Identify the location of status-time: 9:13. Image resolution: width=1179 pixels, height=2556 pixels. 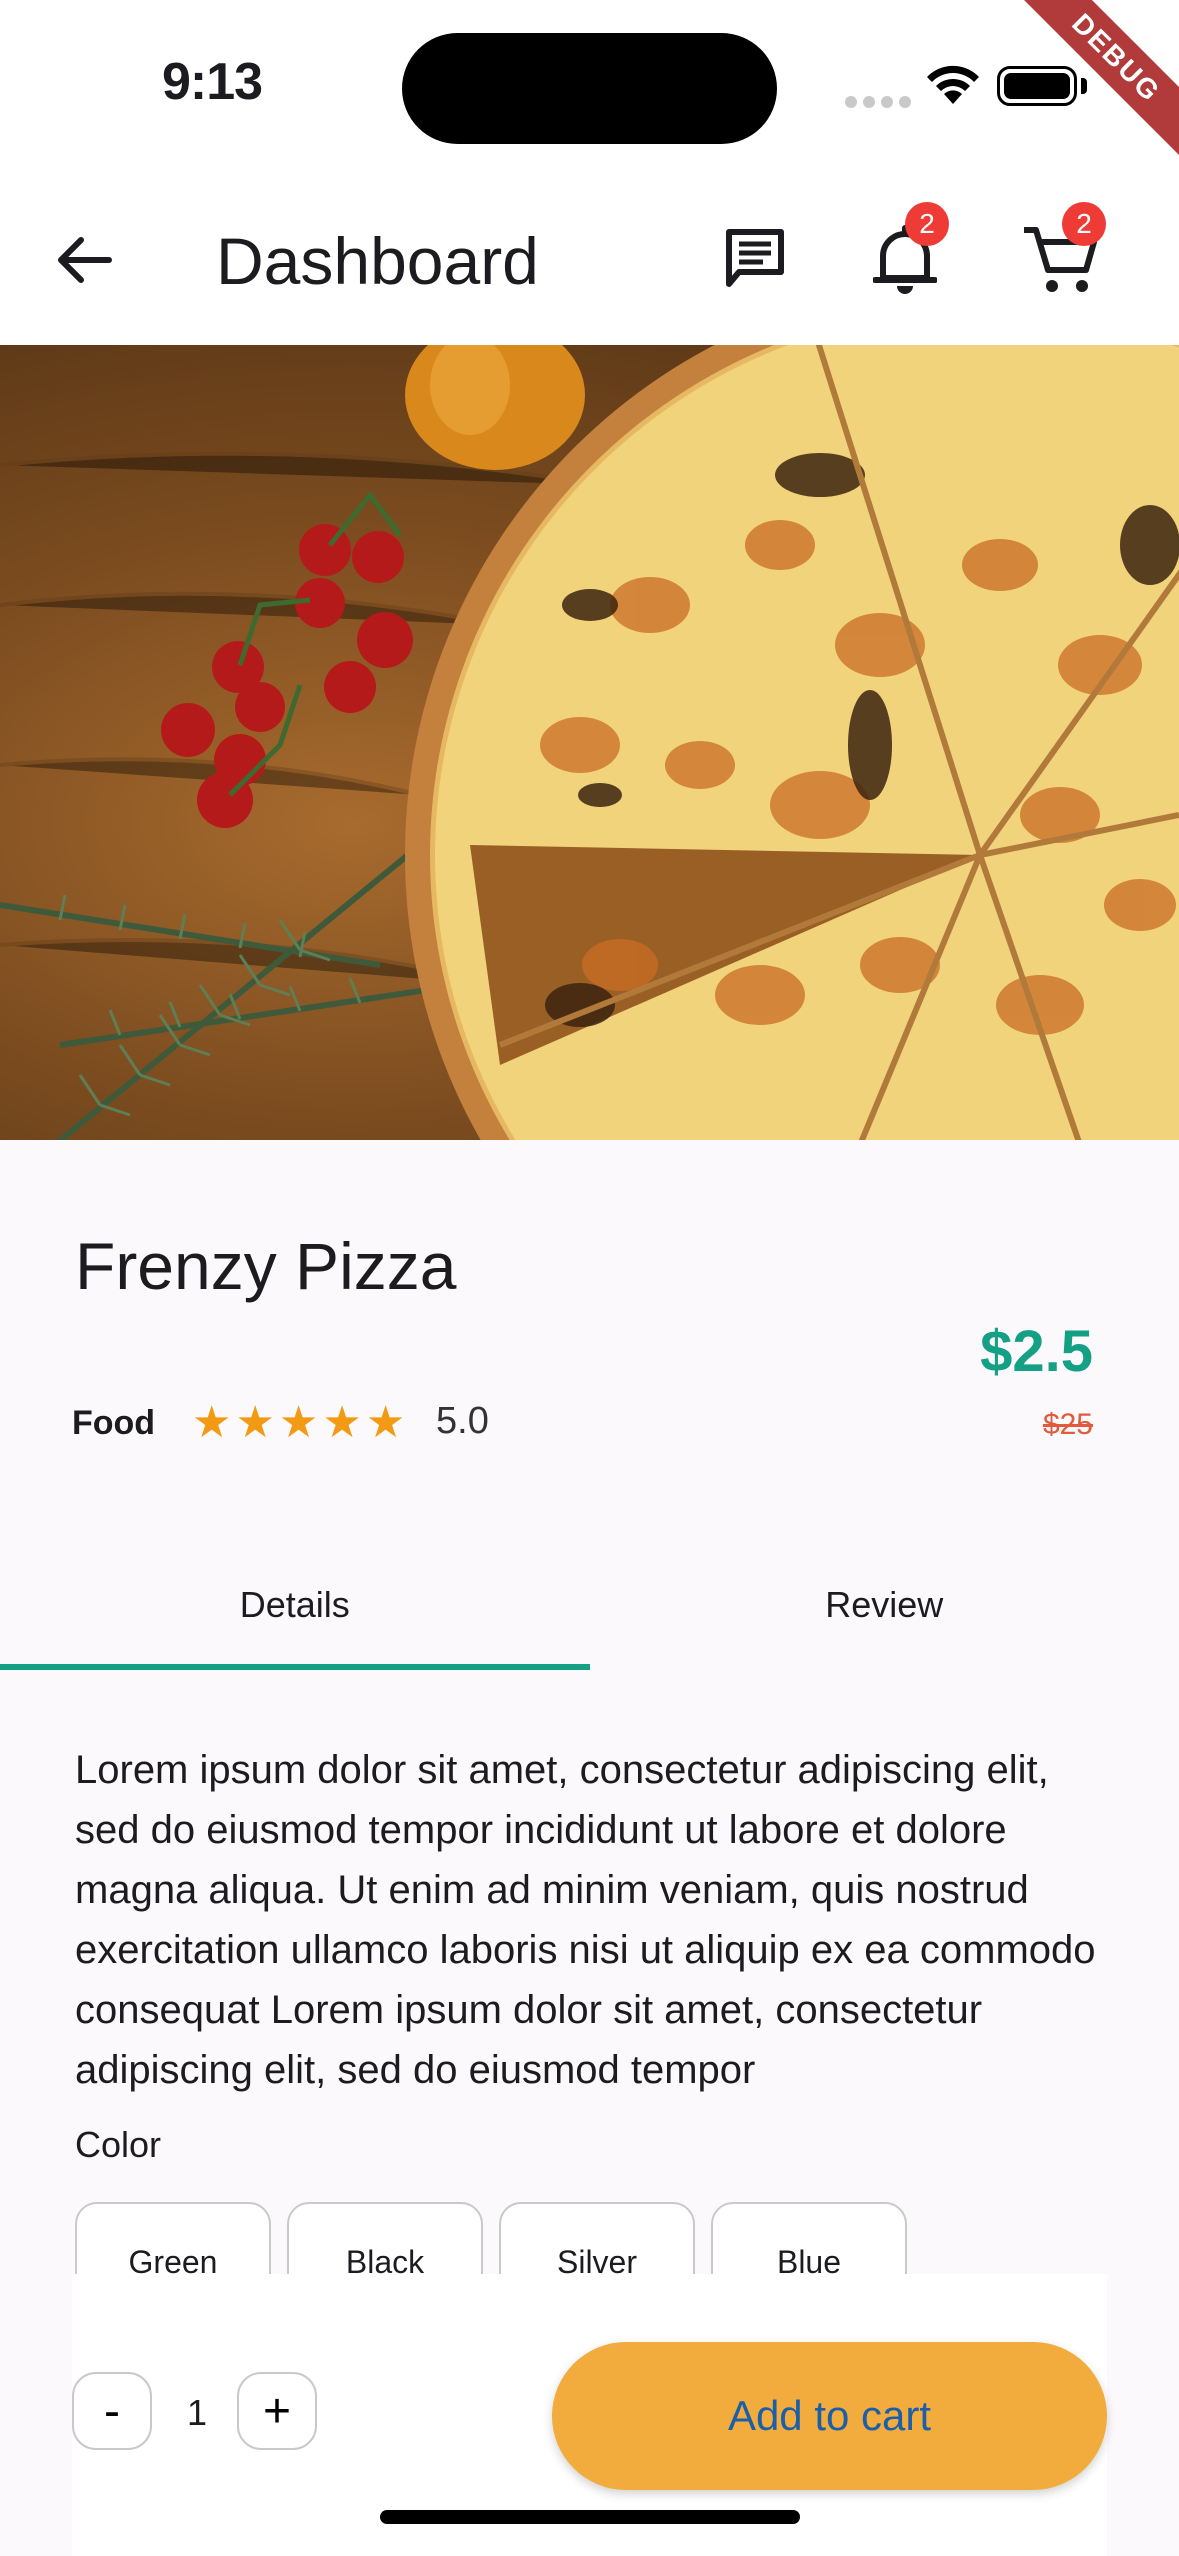
(212, 82).